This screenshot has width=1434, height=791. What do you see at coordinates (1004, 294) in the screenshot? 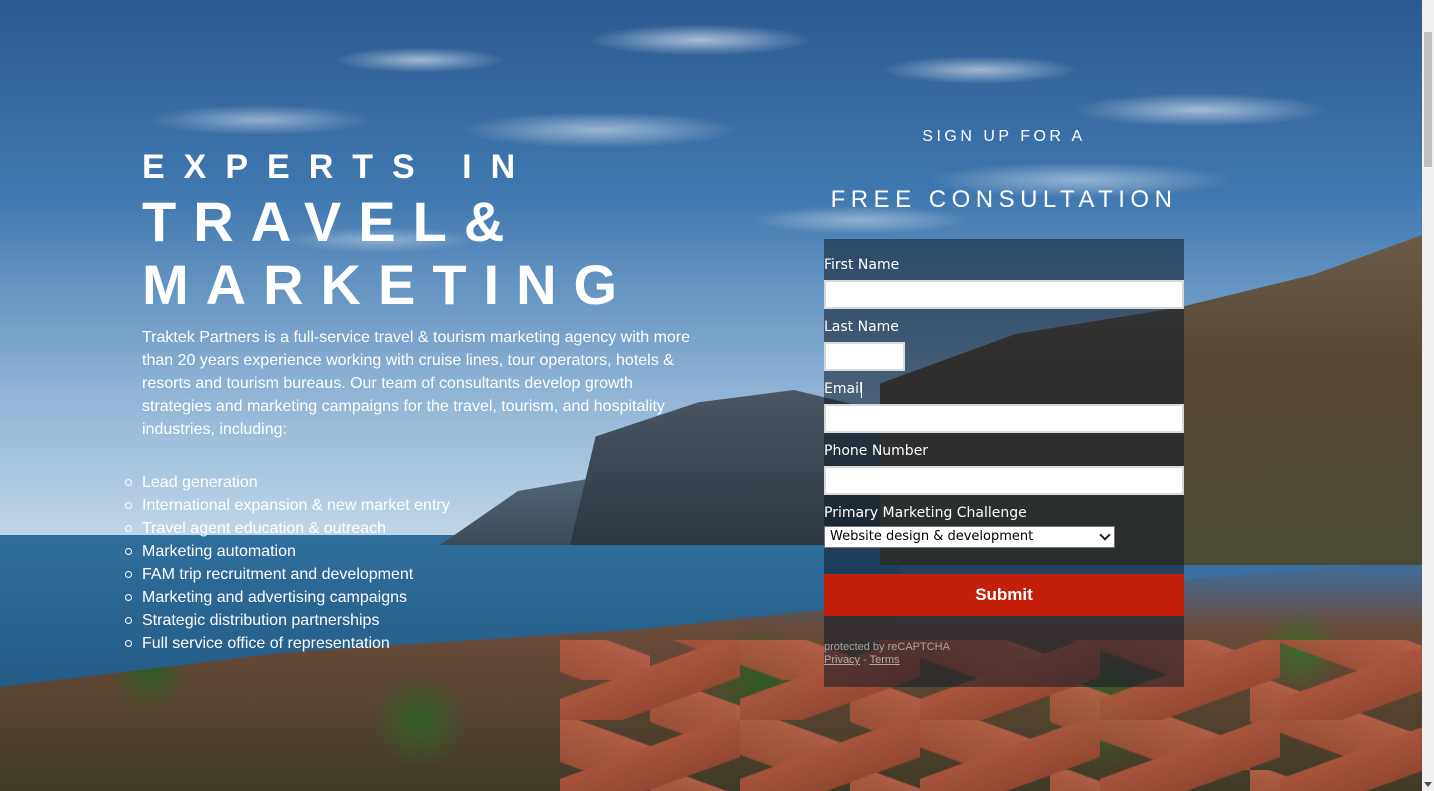
I see `first-name-field` at bounding box center [1004, 294].